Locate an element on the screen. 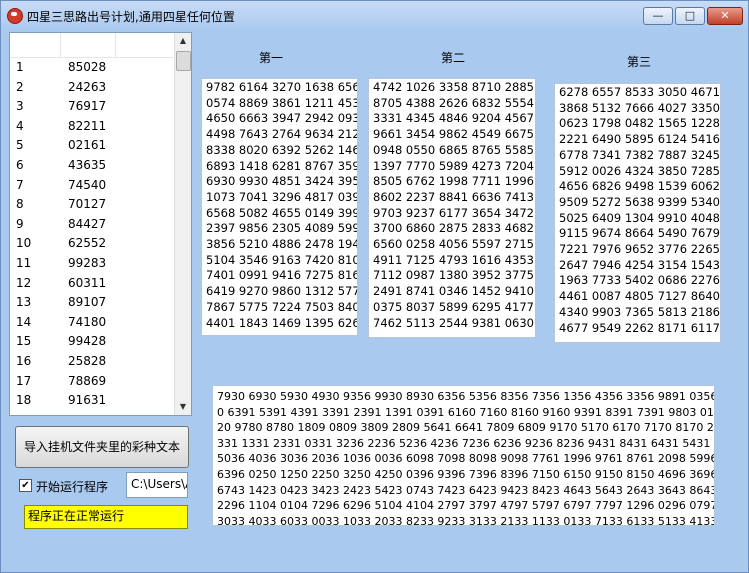  column-header-third: 第三 is located at coordinates (639, 62).